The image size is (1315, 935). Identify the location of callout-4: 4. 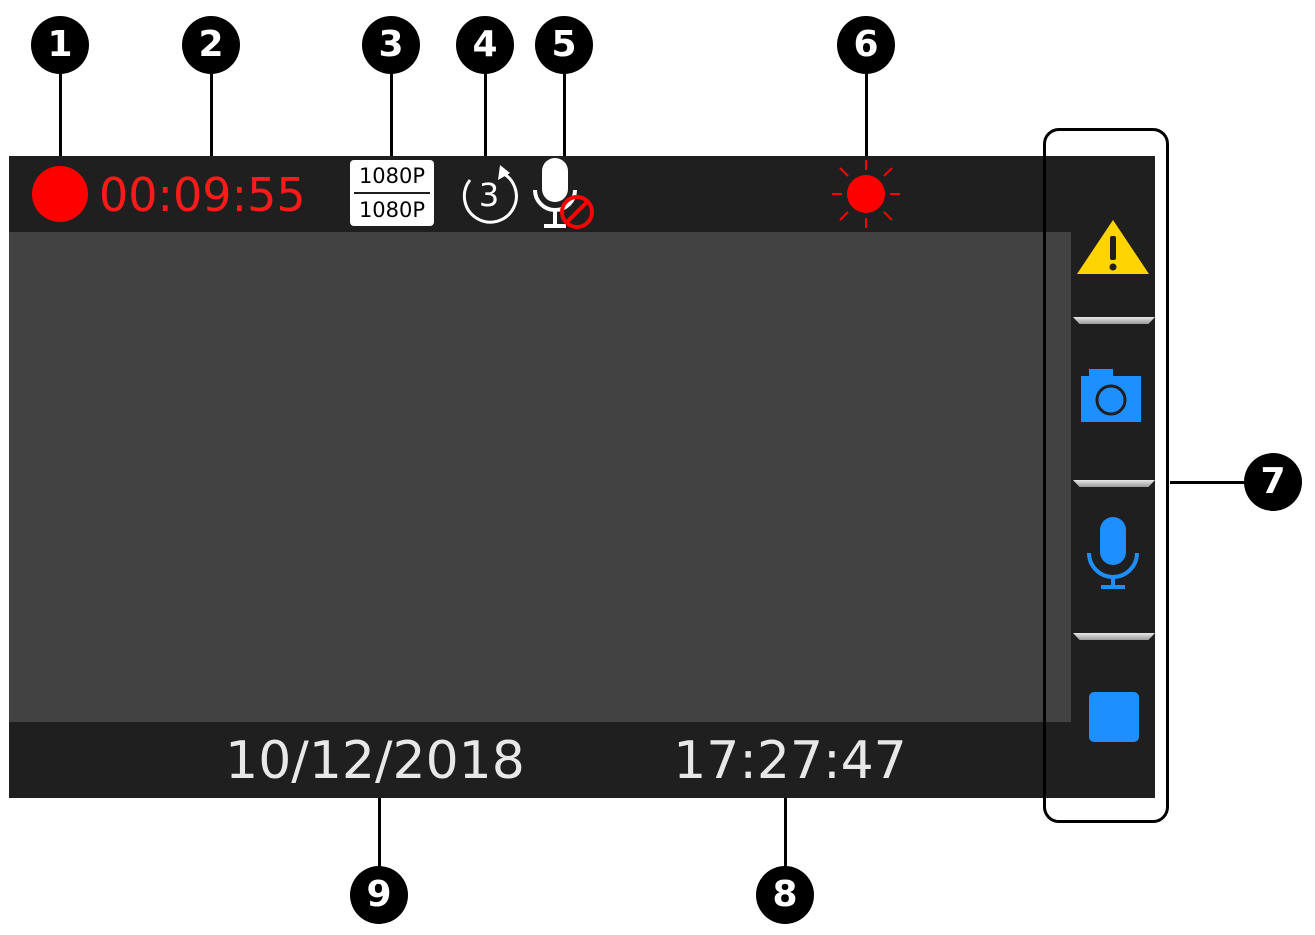
(485, 45).